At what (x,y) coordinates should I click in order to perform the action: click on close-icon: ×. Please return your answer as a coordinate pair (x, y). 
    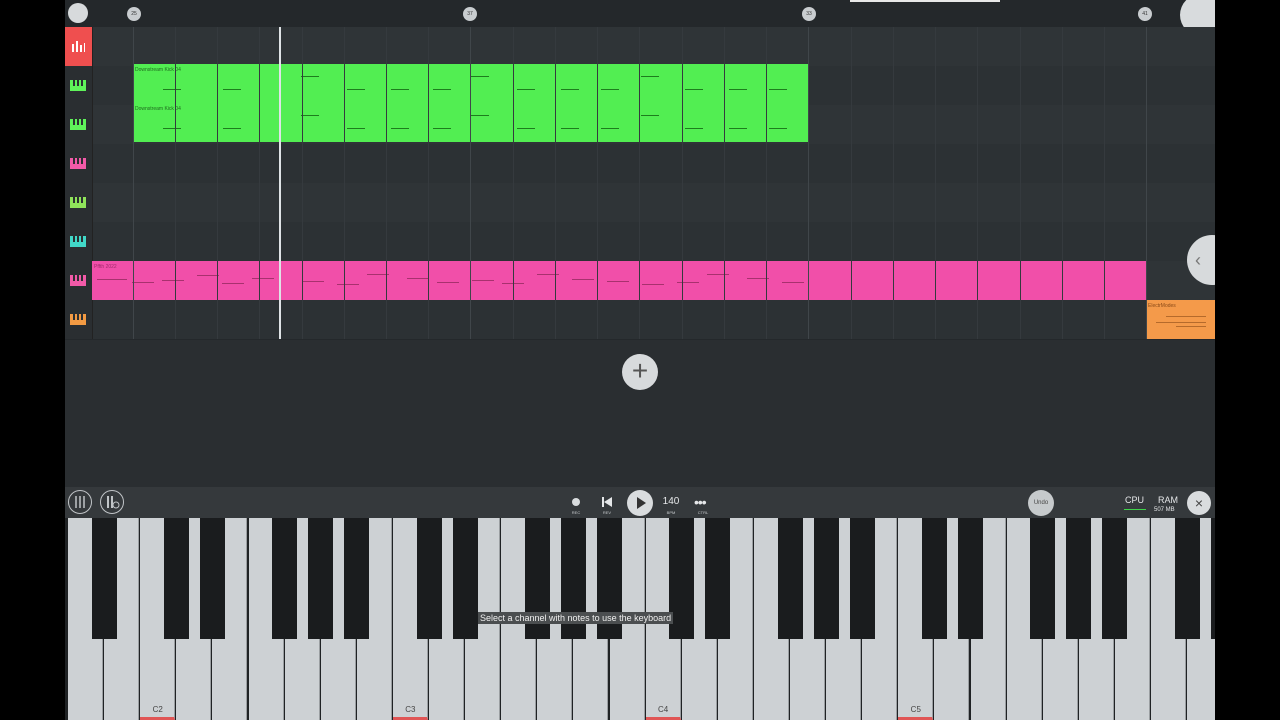
    Looking at the image, I should click on (1199, 503).